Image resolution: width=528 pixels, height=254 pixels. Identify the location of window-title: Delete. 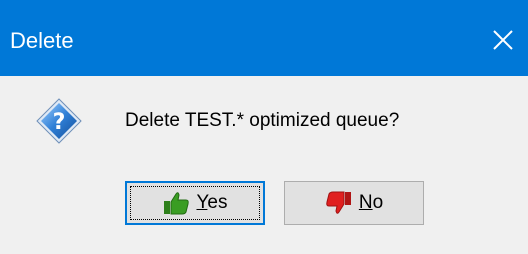
(42, 40).